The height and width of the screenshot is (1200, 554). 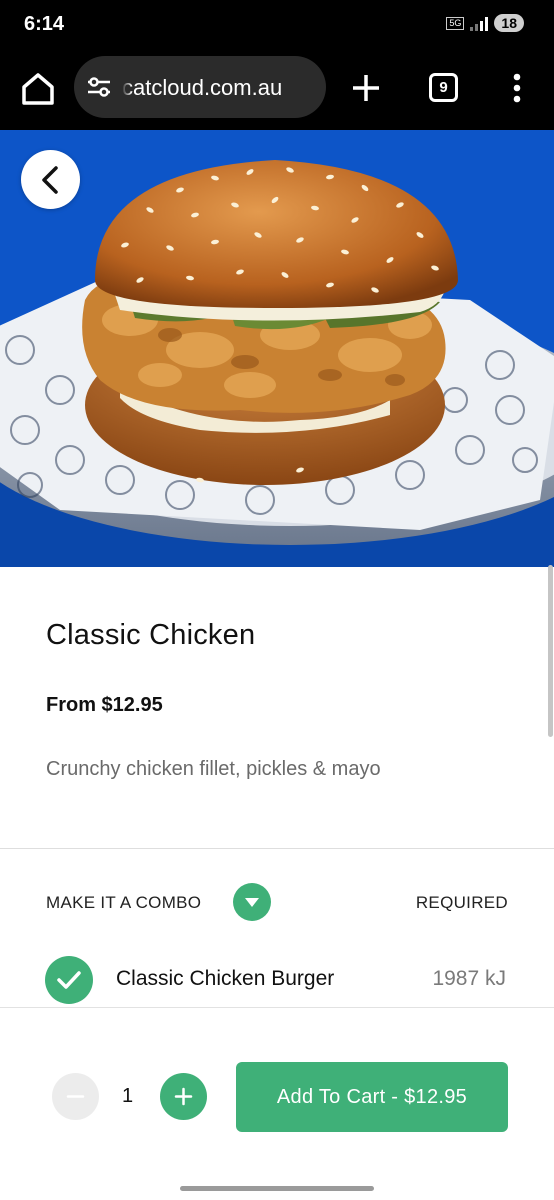 I want to click on plus-icon, so click(x=183, y=1096).